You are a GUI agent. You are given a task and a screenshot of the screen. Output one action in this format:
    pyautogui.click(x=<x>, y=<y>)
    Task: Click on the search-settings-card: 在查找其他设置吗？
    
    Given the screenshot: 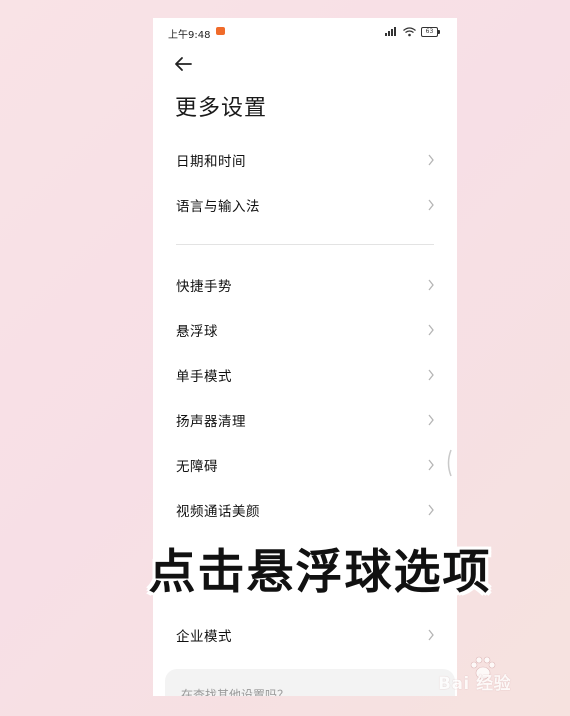 What is the action you would take?
    pyautogui.click(x=310, y=682)
    